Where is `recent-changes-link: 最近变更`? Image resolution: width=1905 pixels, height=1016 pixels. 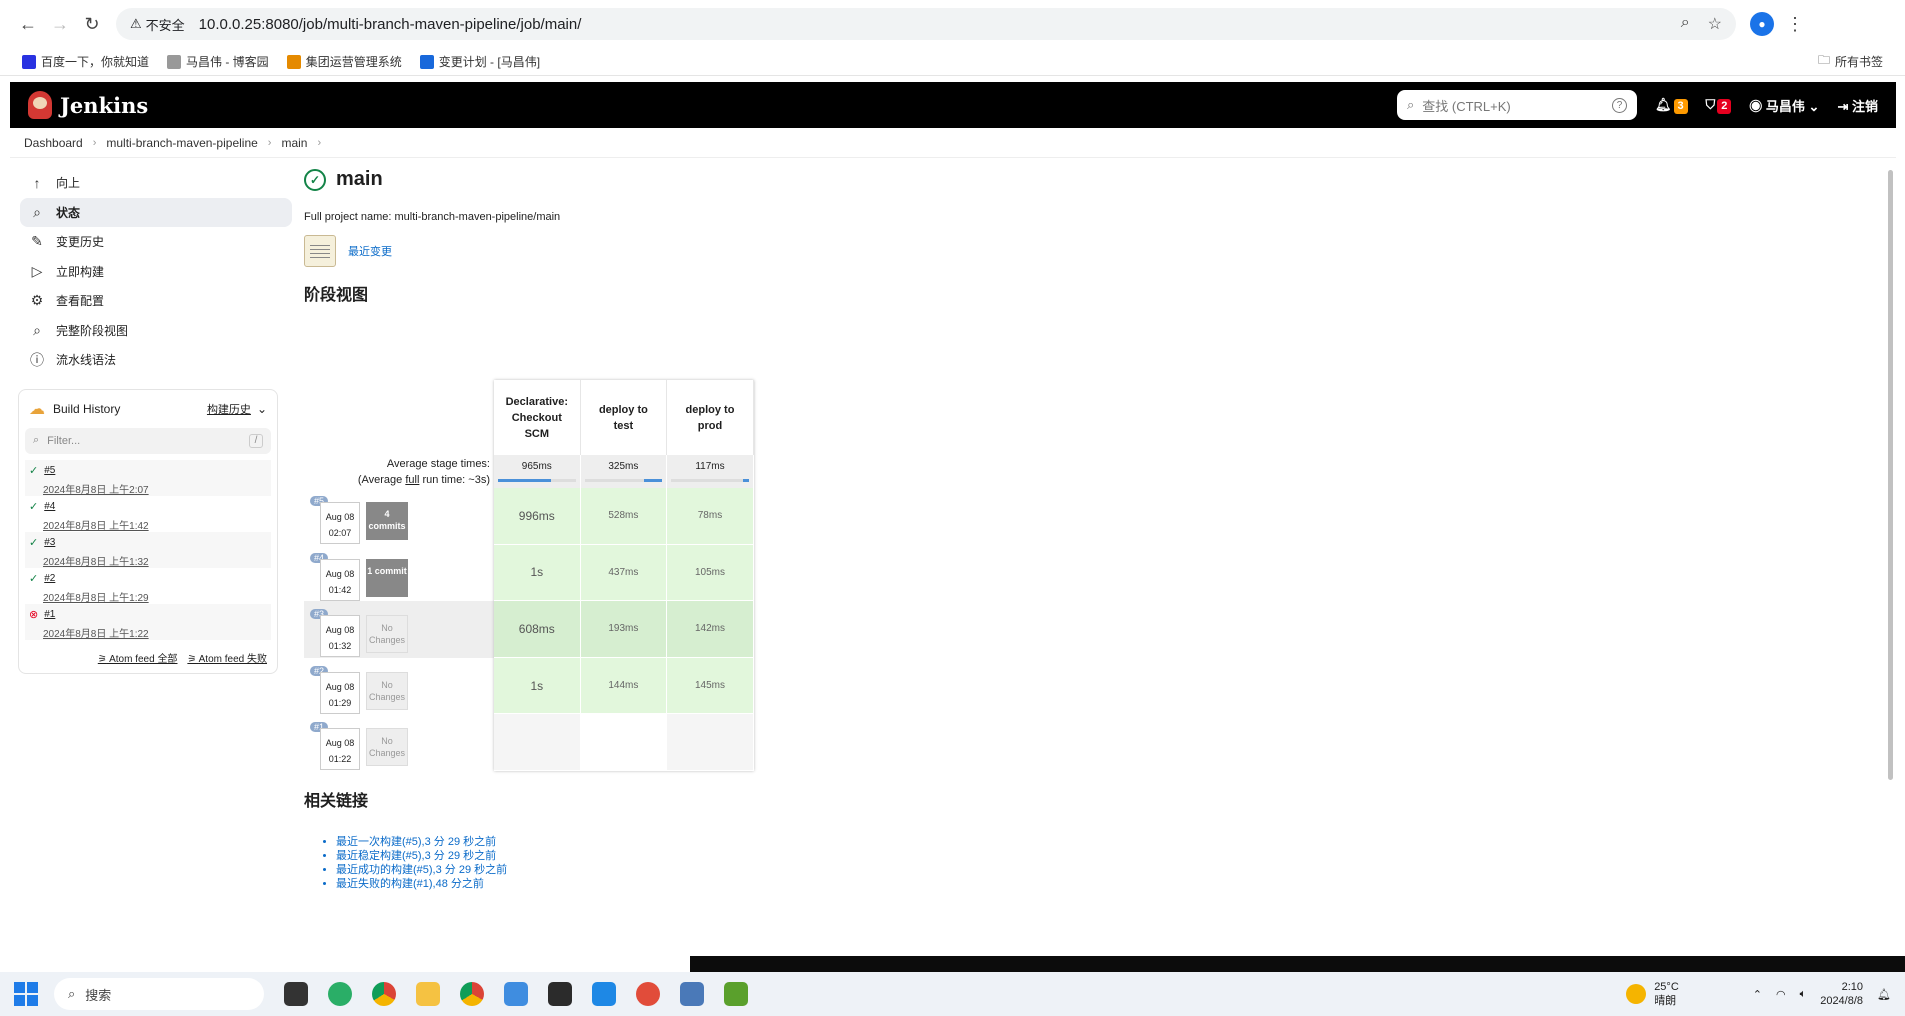 recent-changes-link: 最近变更 is located at coordinates (370, 251).